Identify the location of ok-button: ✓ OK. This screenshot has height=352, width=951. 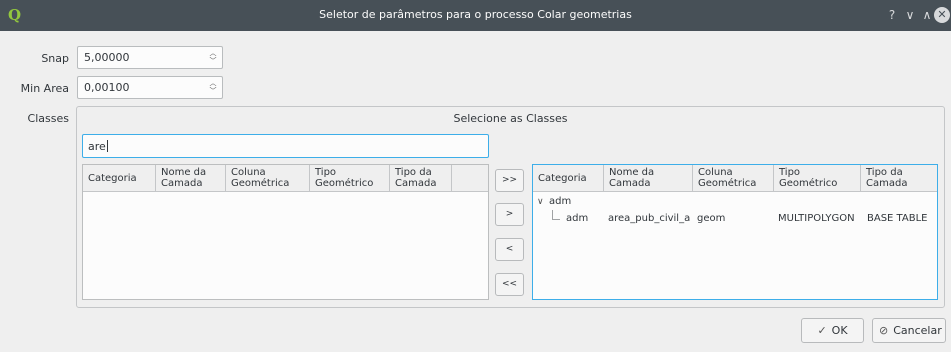
(832, 330).